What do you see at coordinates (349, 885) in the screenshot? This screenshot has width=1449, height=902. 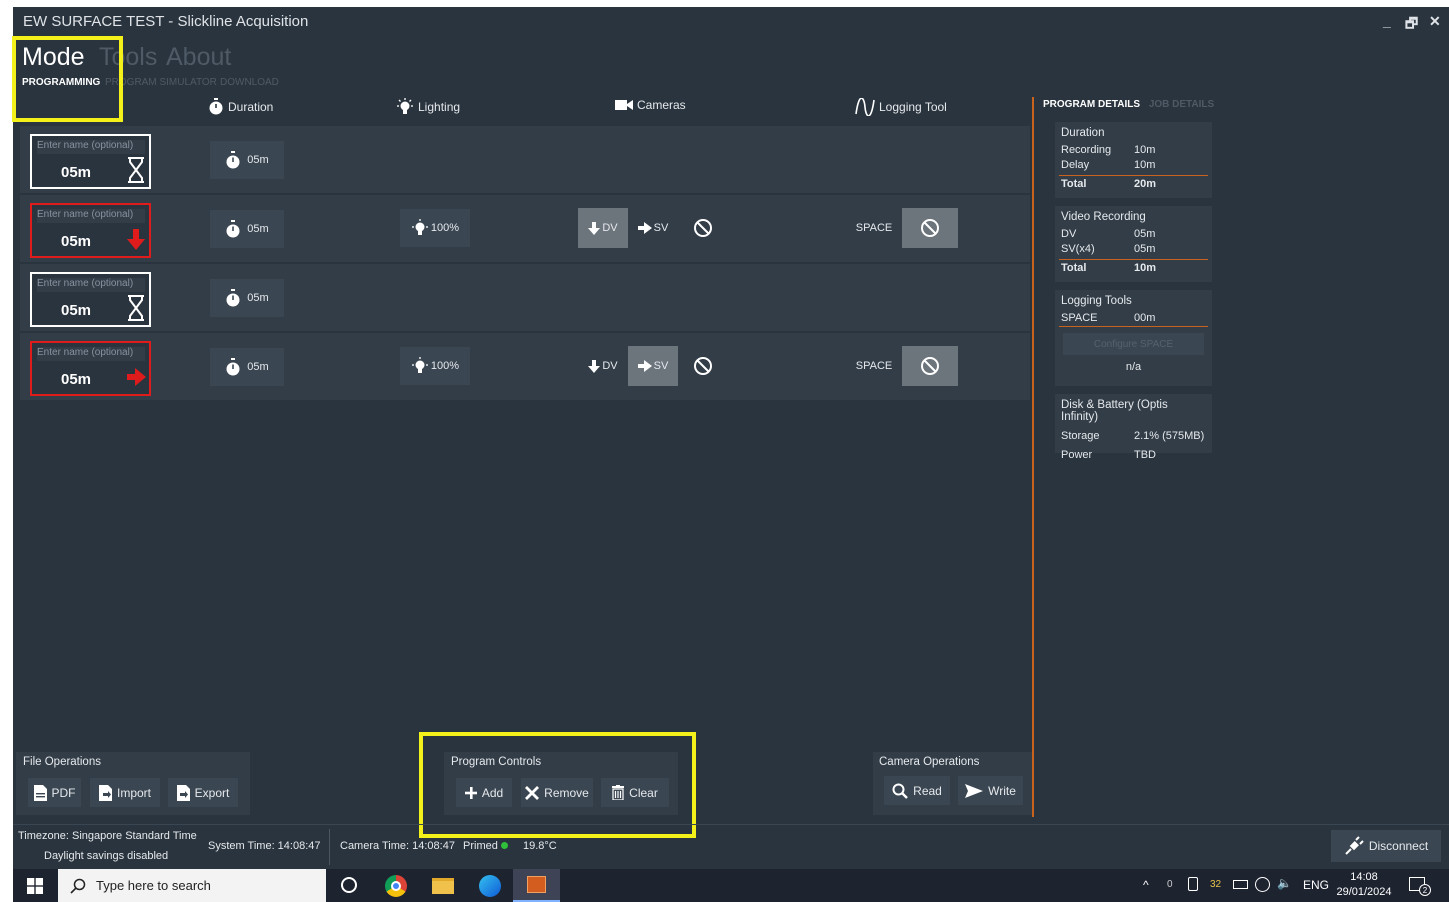 I see `cortana-icon` at bounding box center [349, 885].